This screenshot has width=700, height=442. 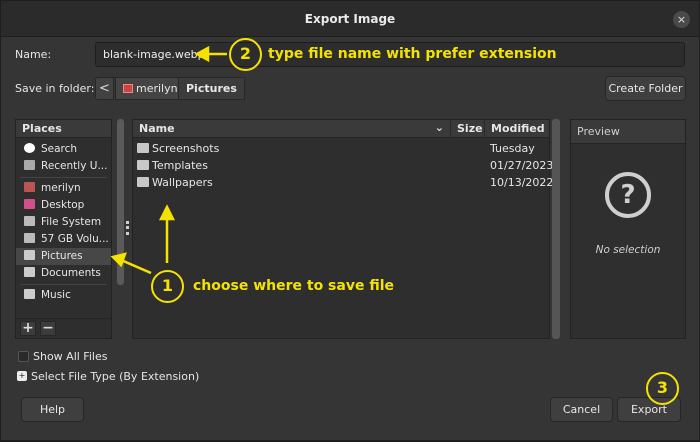 What do you see at coordinates (294, 286) in the screenshot?
I see `annotation-step-1-text: choose where to save file` at bounding box center [294, 286].